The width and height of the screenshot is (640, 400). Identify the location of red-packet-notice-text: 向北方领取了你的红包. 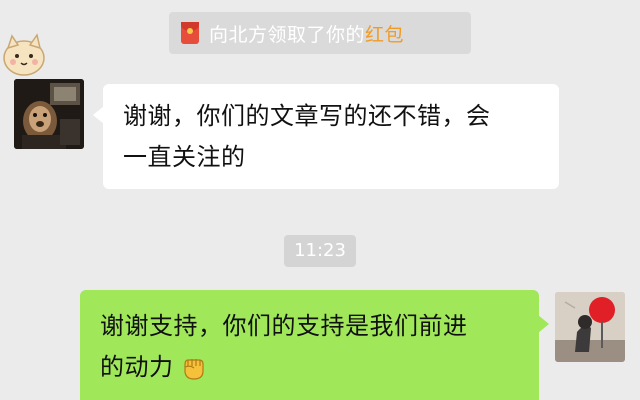
(306, 33).